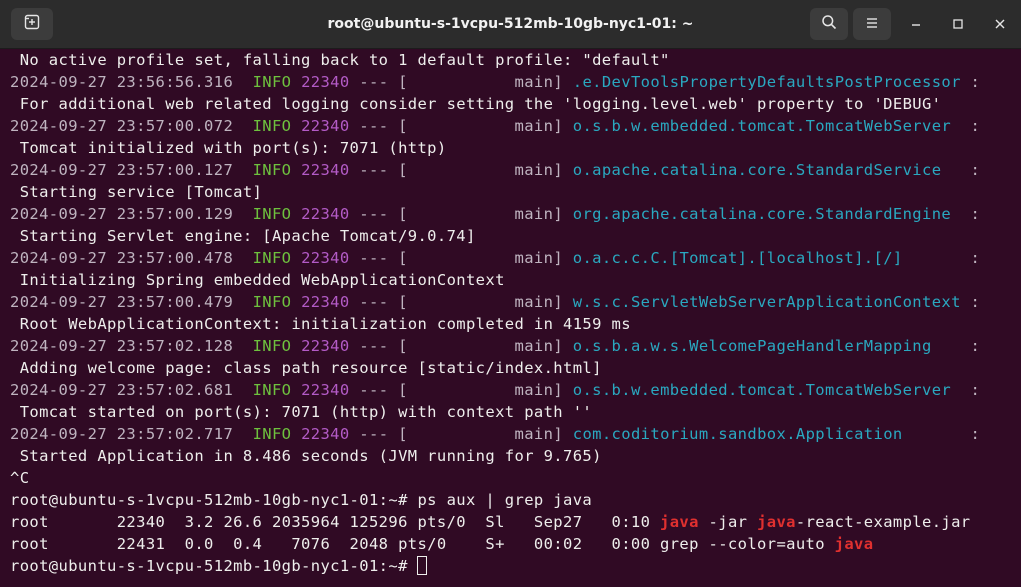 The width and height of the screenshot is (1021, 587). Describe the element at coordinates (766, 170) in the screenshot. I see `log-logger: o.apache.catalina.core.StandardService` at that location.